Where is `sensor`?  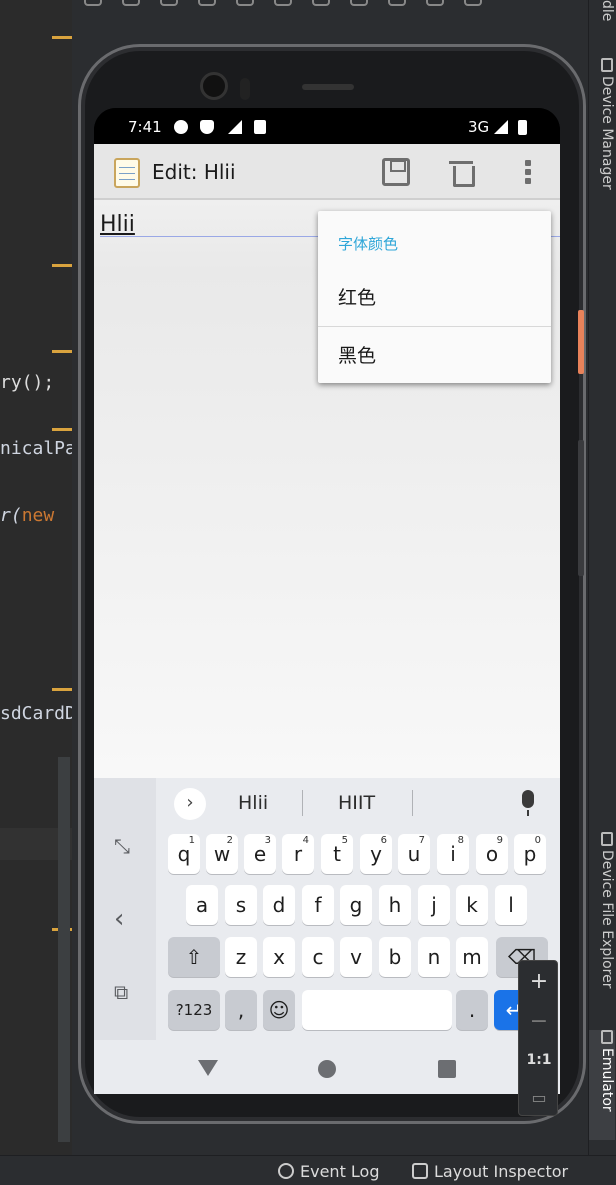 sensor is located at coordinates (245, 89).